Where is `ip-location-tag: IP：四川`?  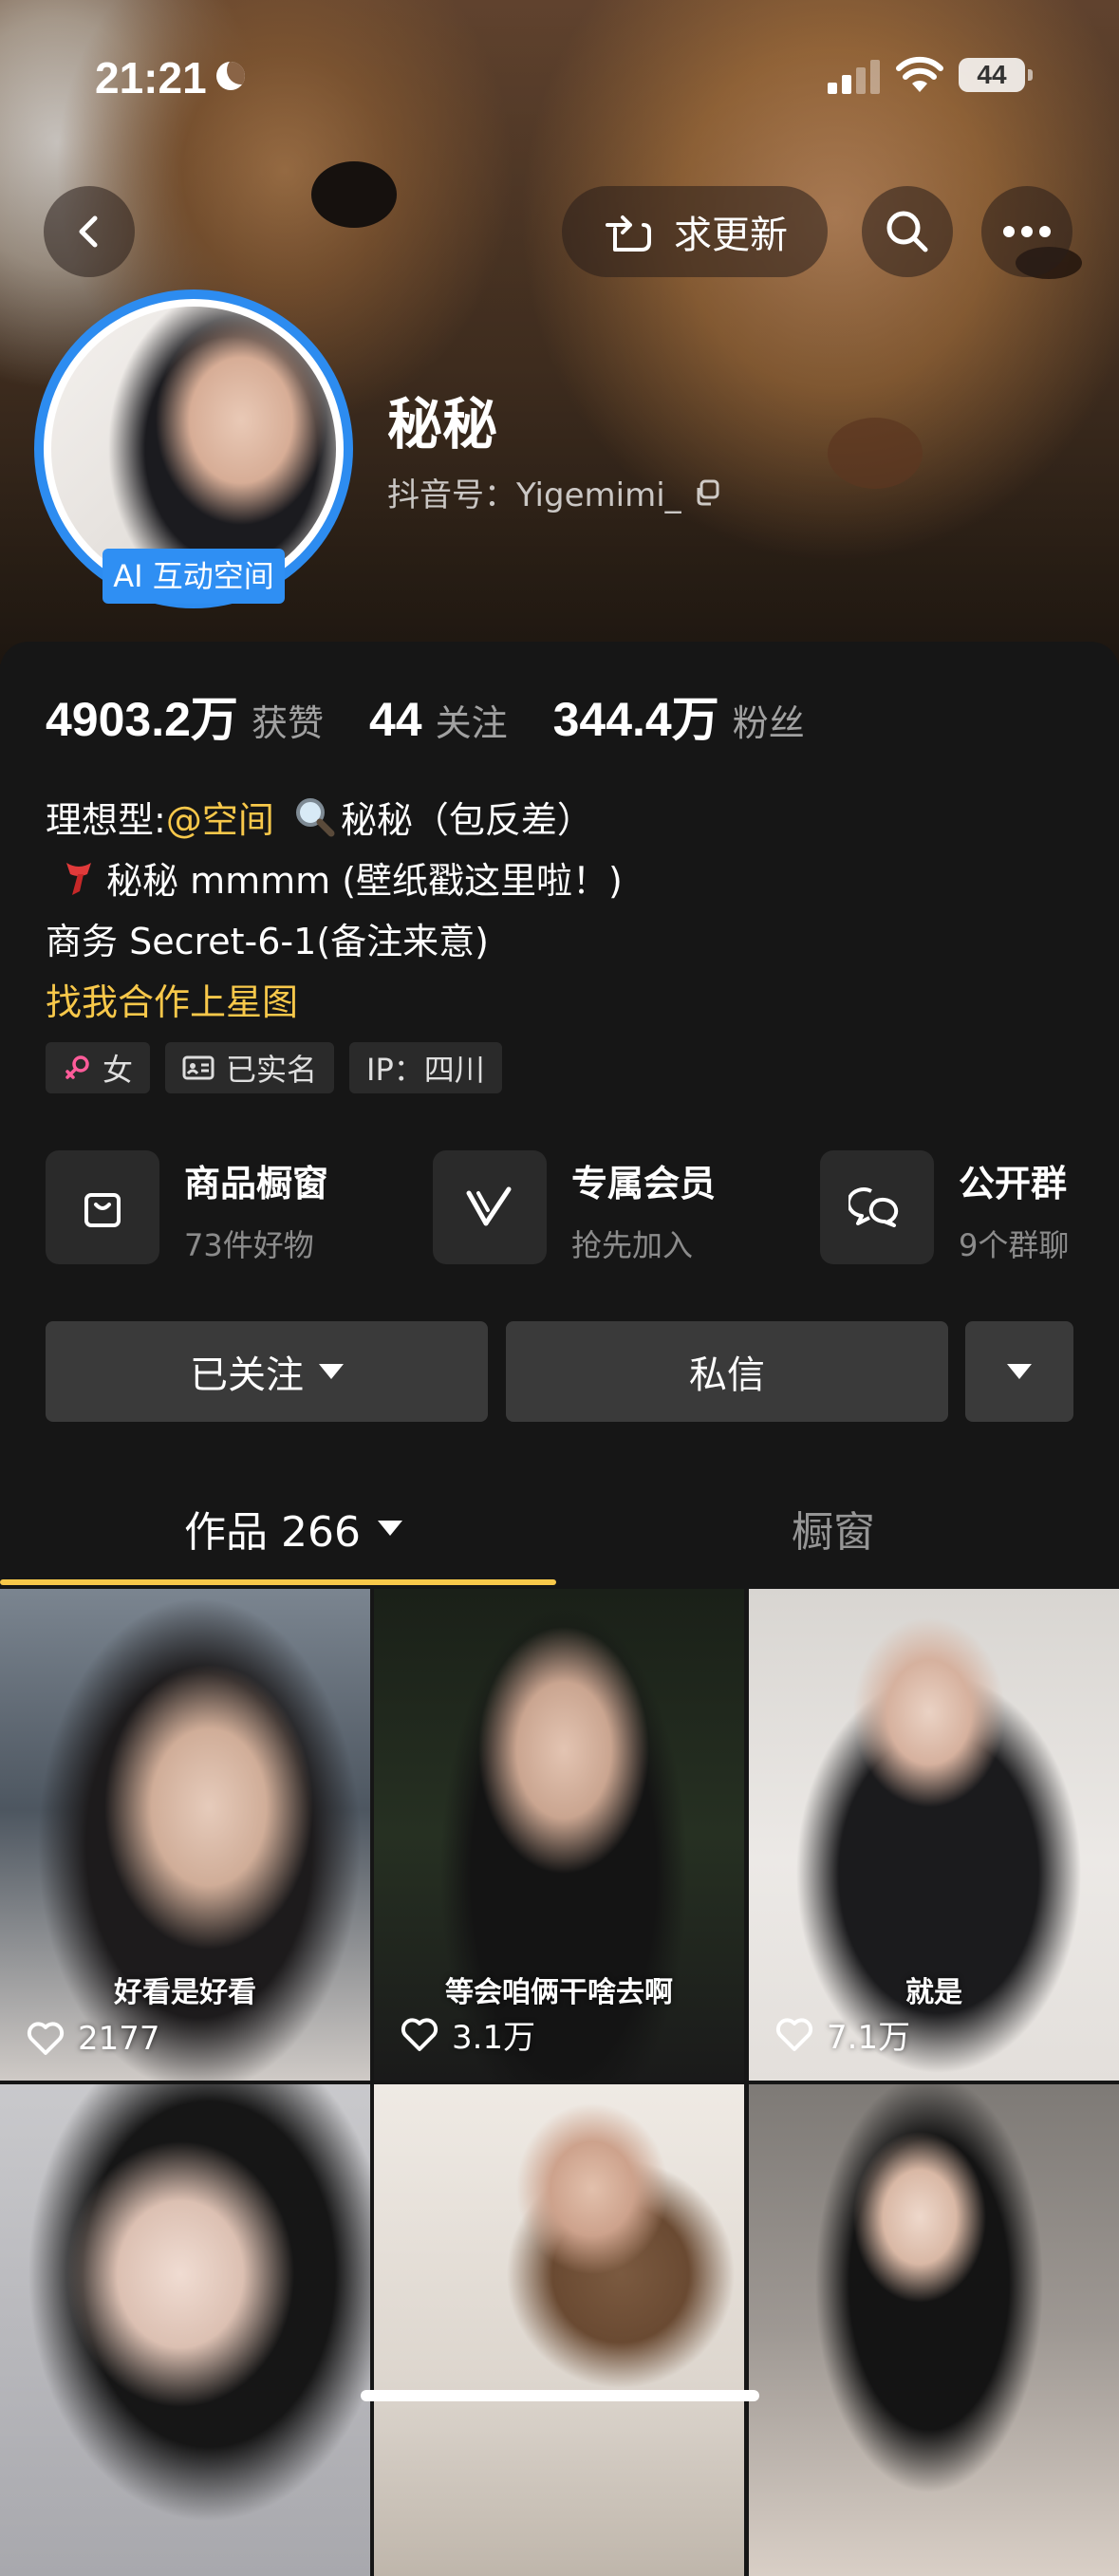
ip-location-tag: IP：四川 is located at coordinates (426, 1067).